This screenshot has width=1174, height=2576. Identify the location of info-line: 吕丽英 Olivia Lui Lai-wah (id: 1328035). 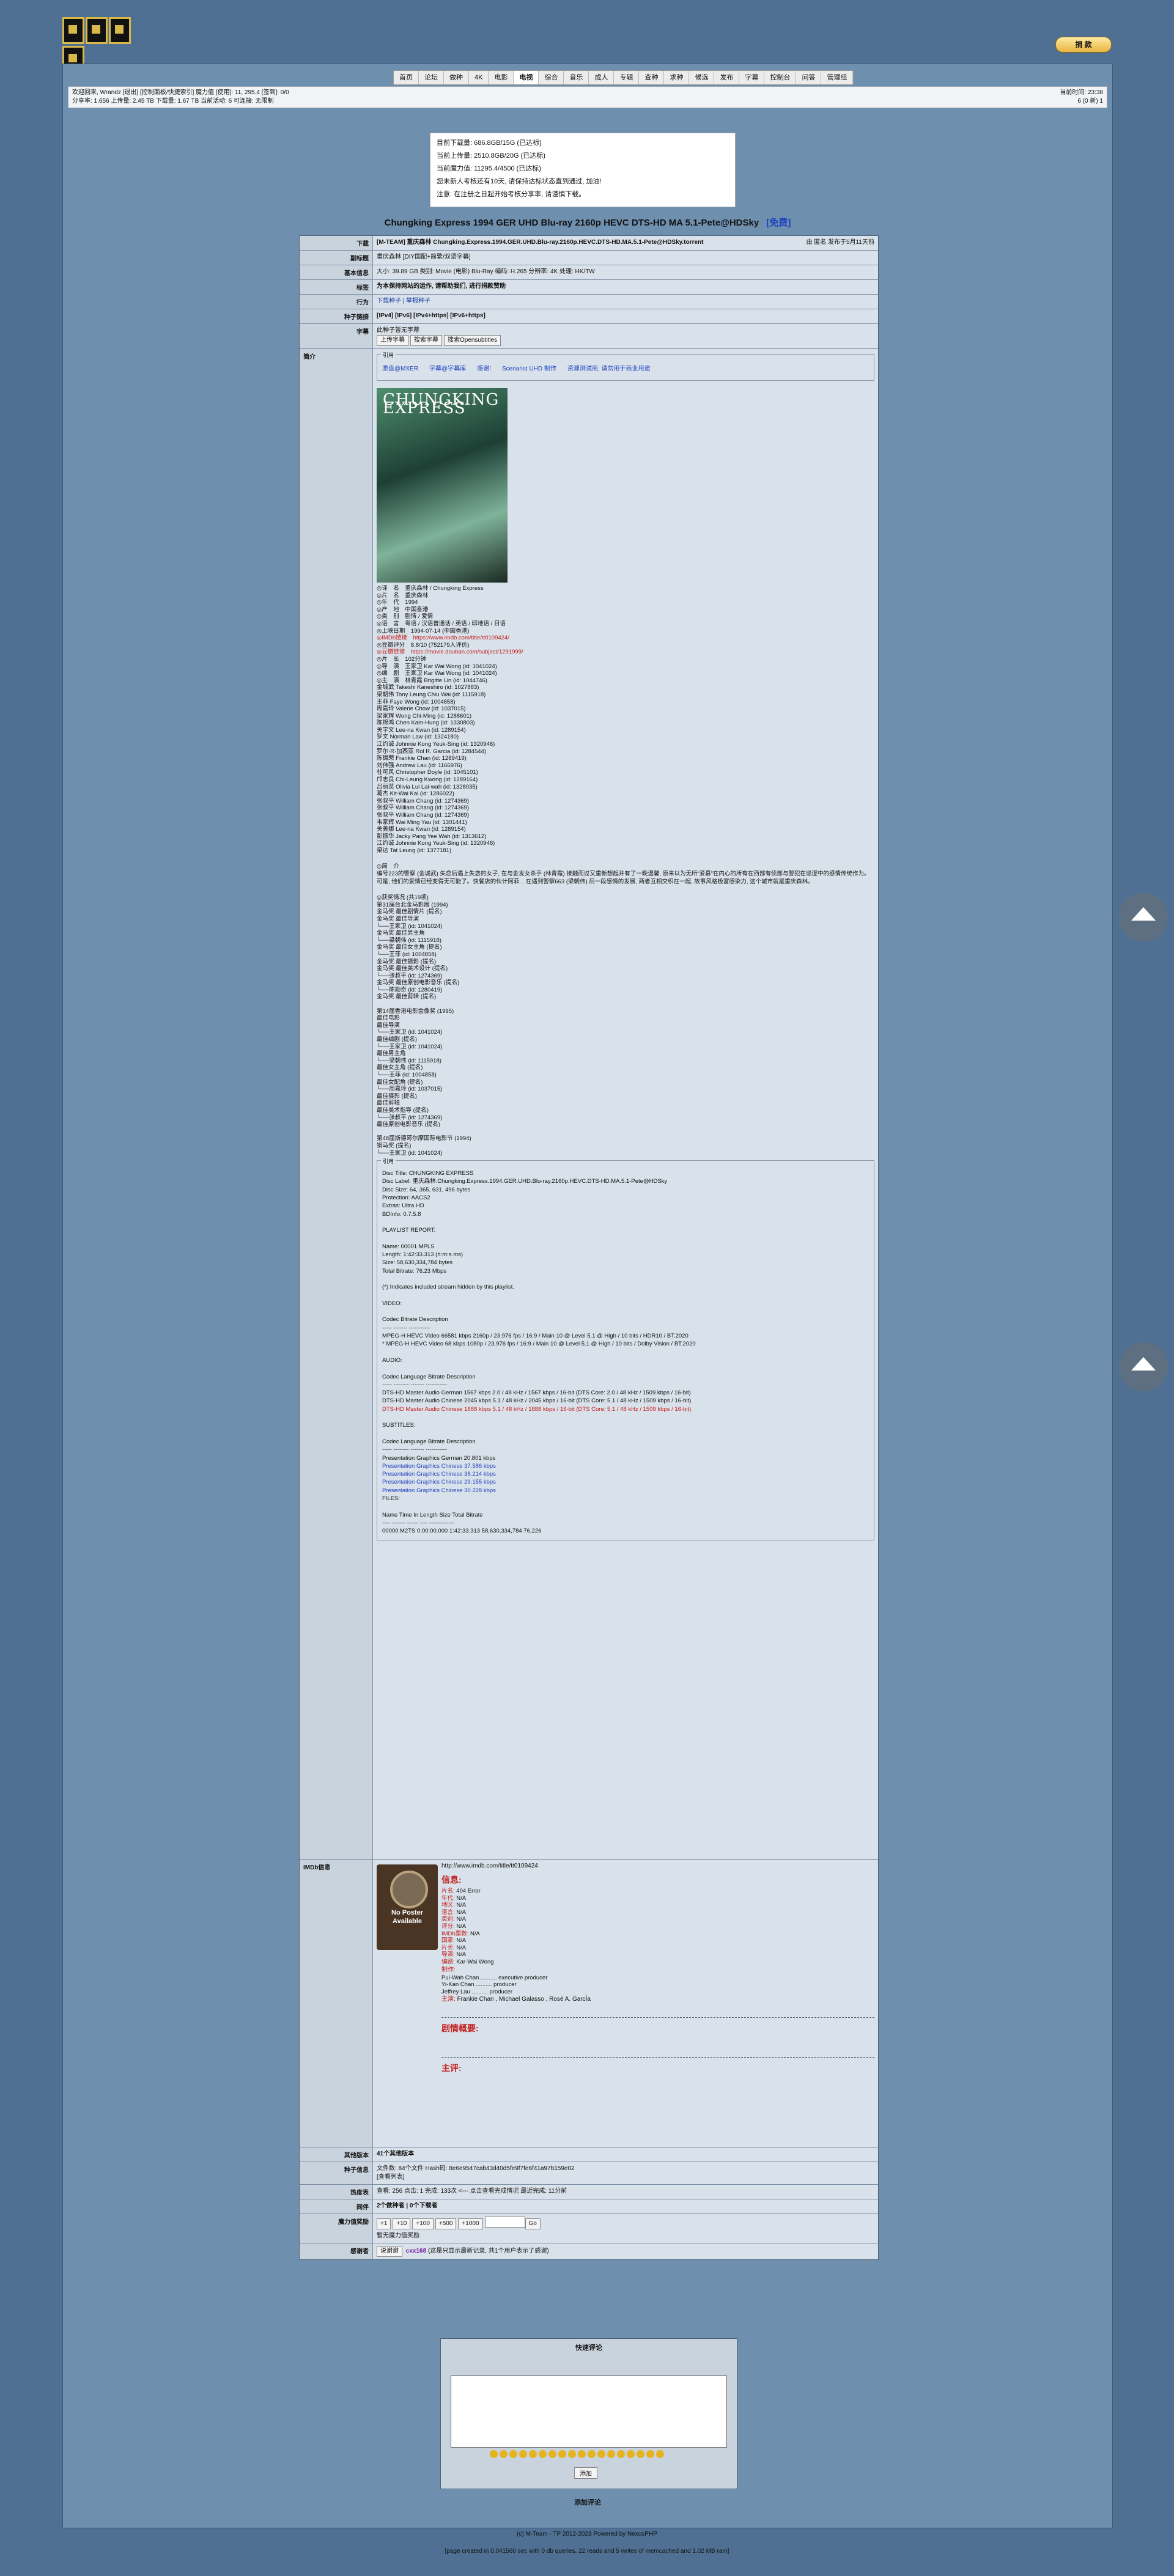
(427, 786).